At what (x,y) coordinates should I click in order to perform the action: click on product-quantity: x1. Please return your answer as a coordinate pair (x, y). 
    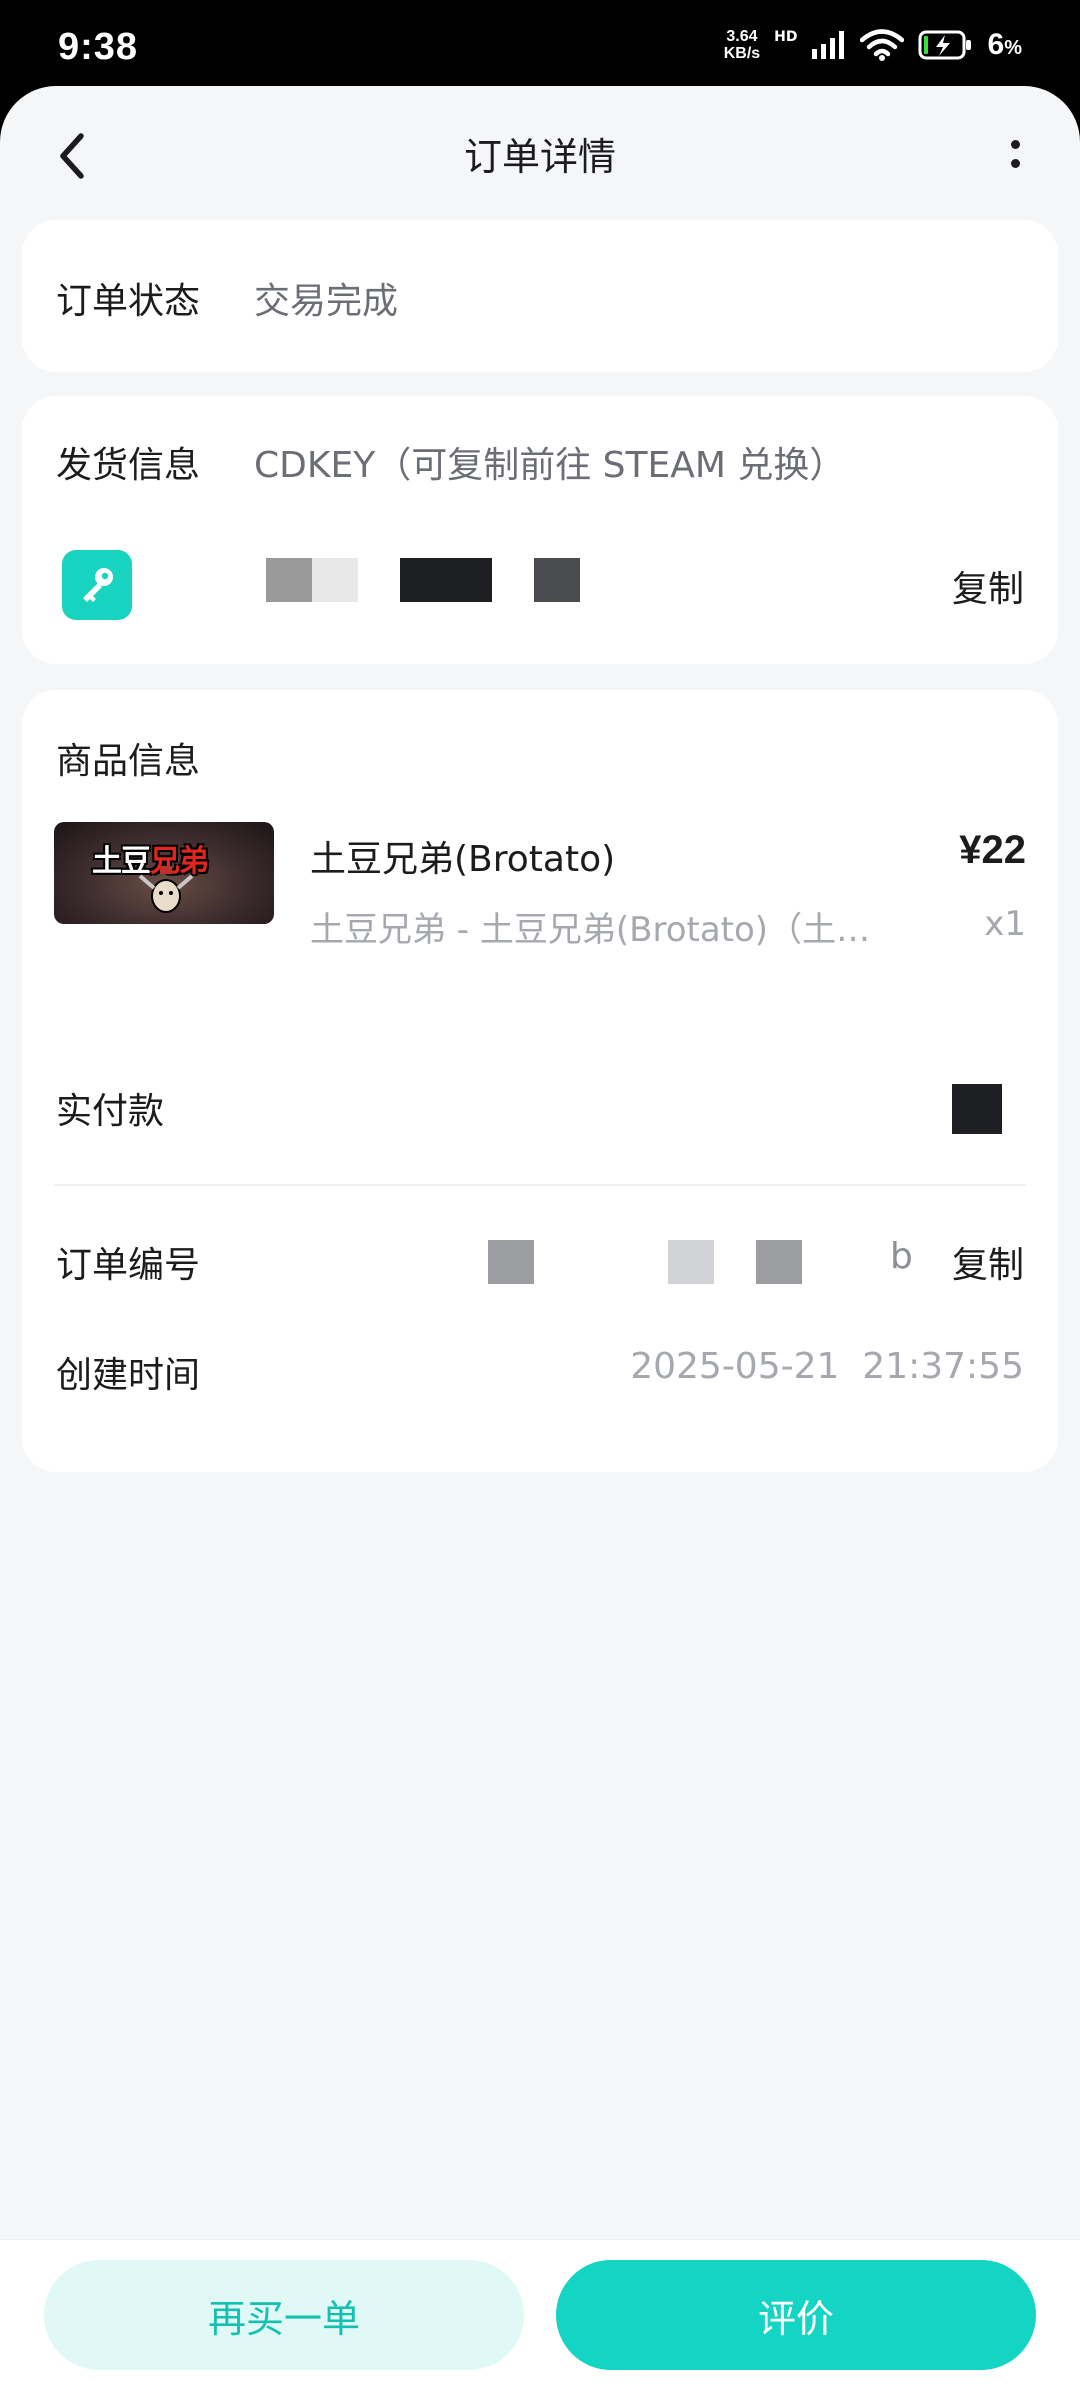
    Looking at the image, I should click on (1005, 924).